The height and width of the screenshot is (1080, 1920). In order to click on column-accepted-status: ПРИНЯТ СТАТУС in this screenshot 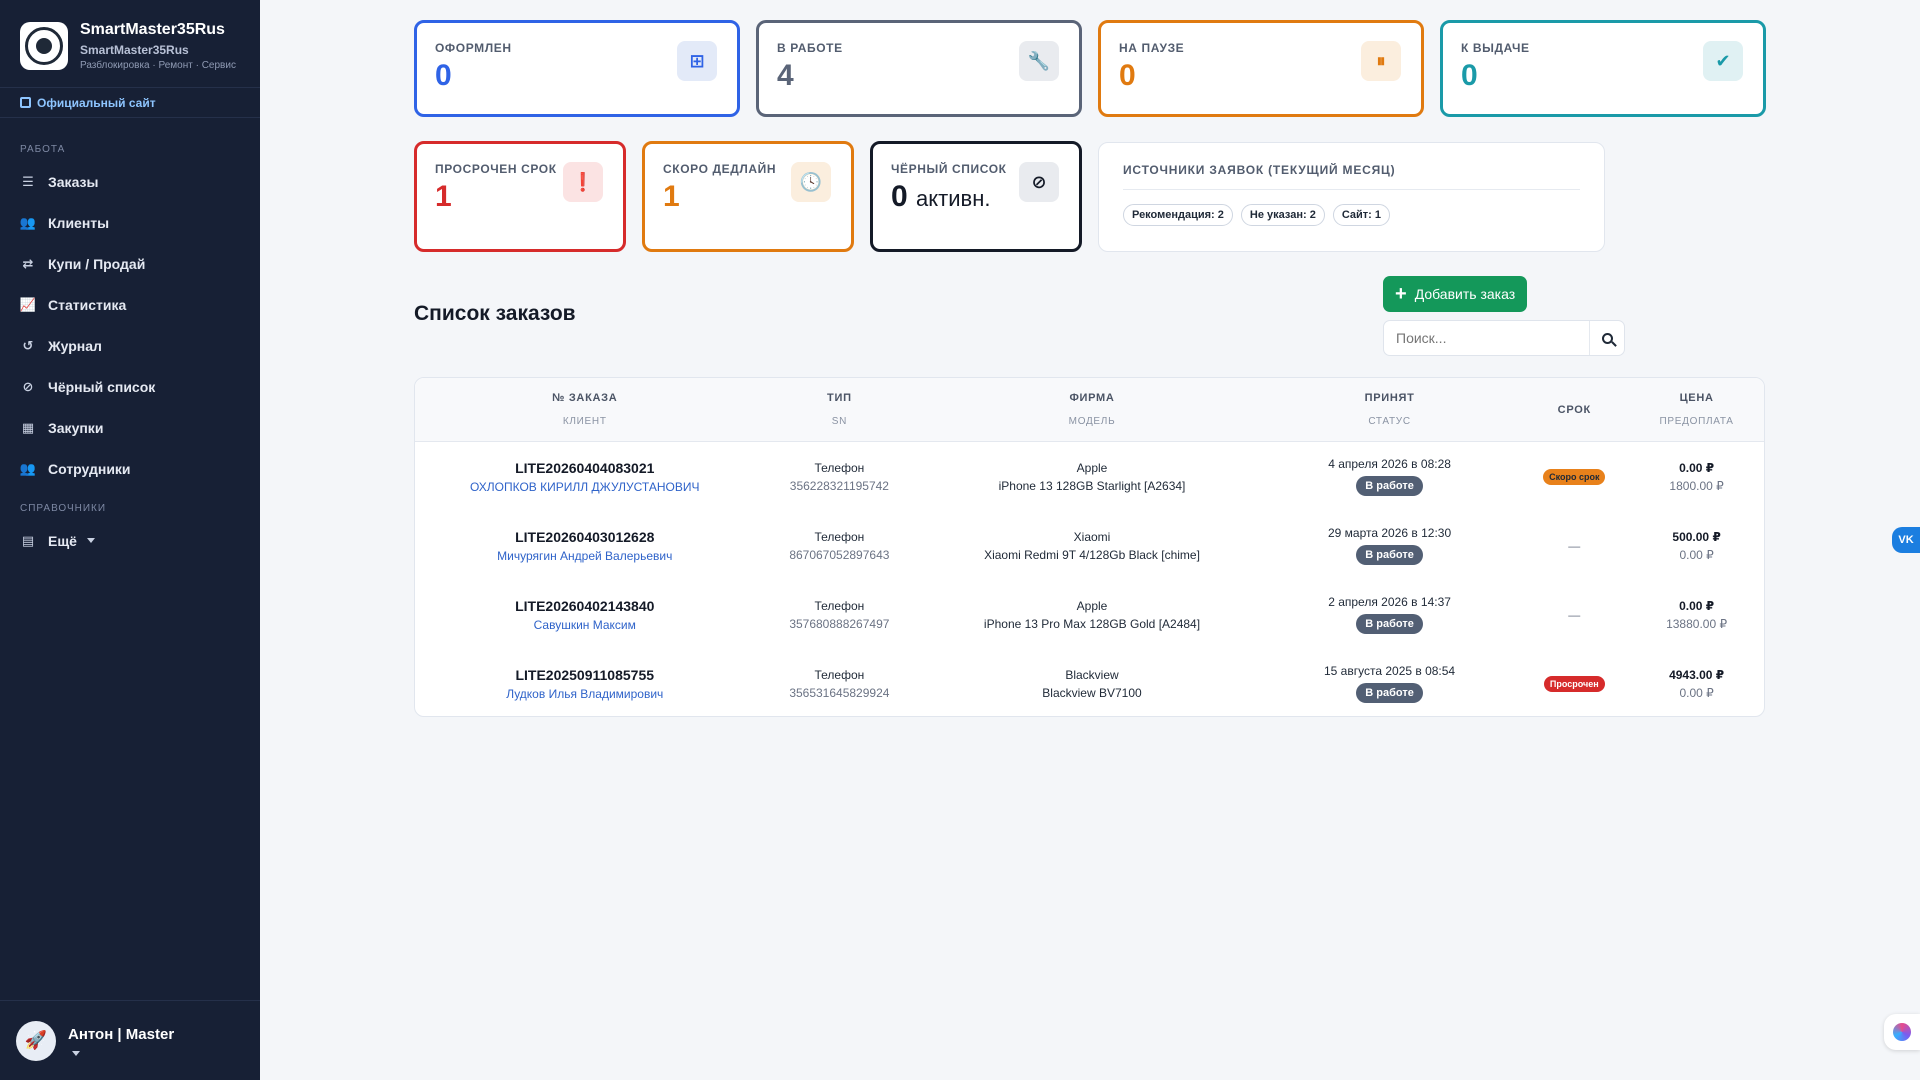, I will do `click(1390, 409)`.